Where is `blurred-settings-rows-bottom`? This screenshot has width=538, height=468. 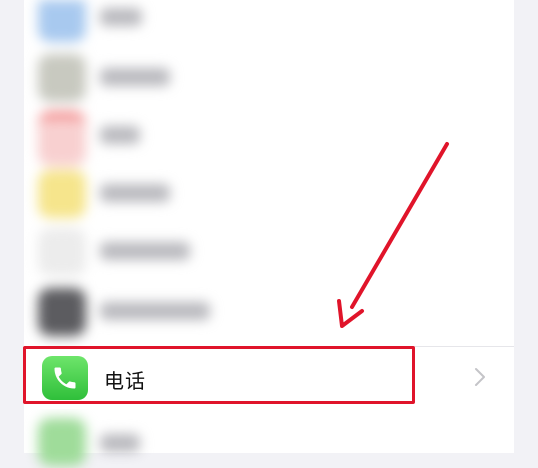 blurred-settings-rows-bottom is located at coordinates (269, 438).